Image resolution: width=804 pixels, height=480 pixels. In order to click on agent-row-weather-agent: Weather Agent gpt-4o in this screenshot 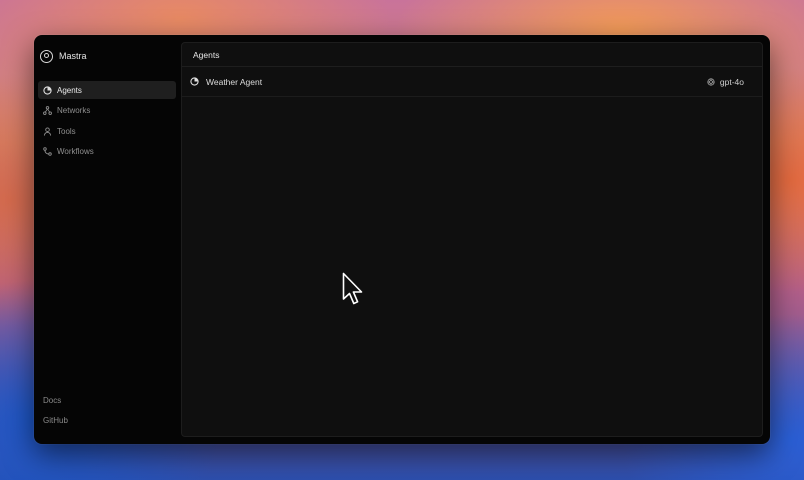, I will do `click(472, 82)`.